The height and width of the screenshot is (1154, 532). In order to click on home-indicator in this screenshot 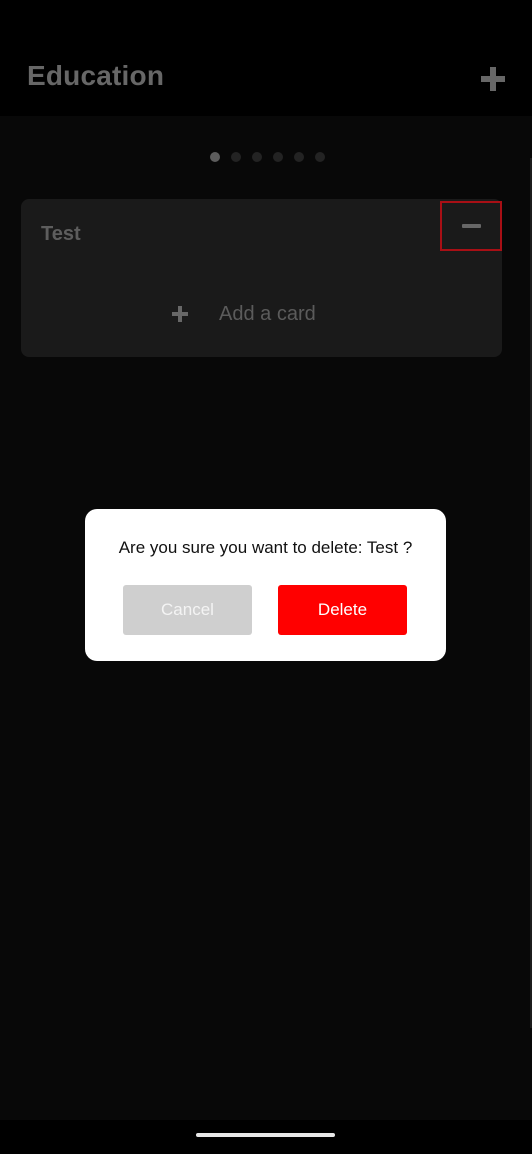, I will do `click(265, 1135)`.